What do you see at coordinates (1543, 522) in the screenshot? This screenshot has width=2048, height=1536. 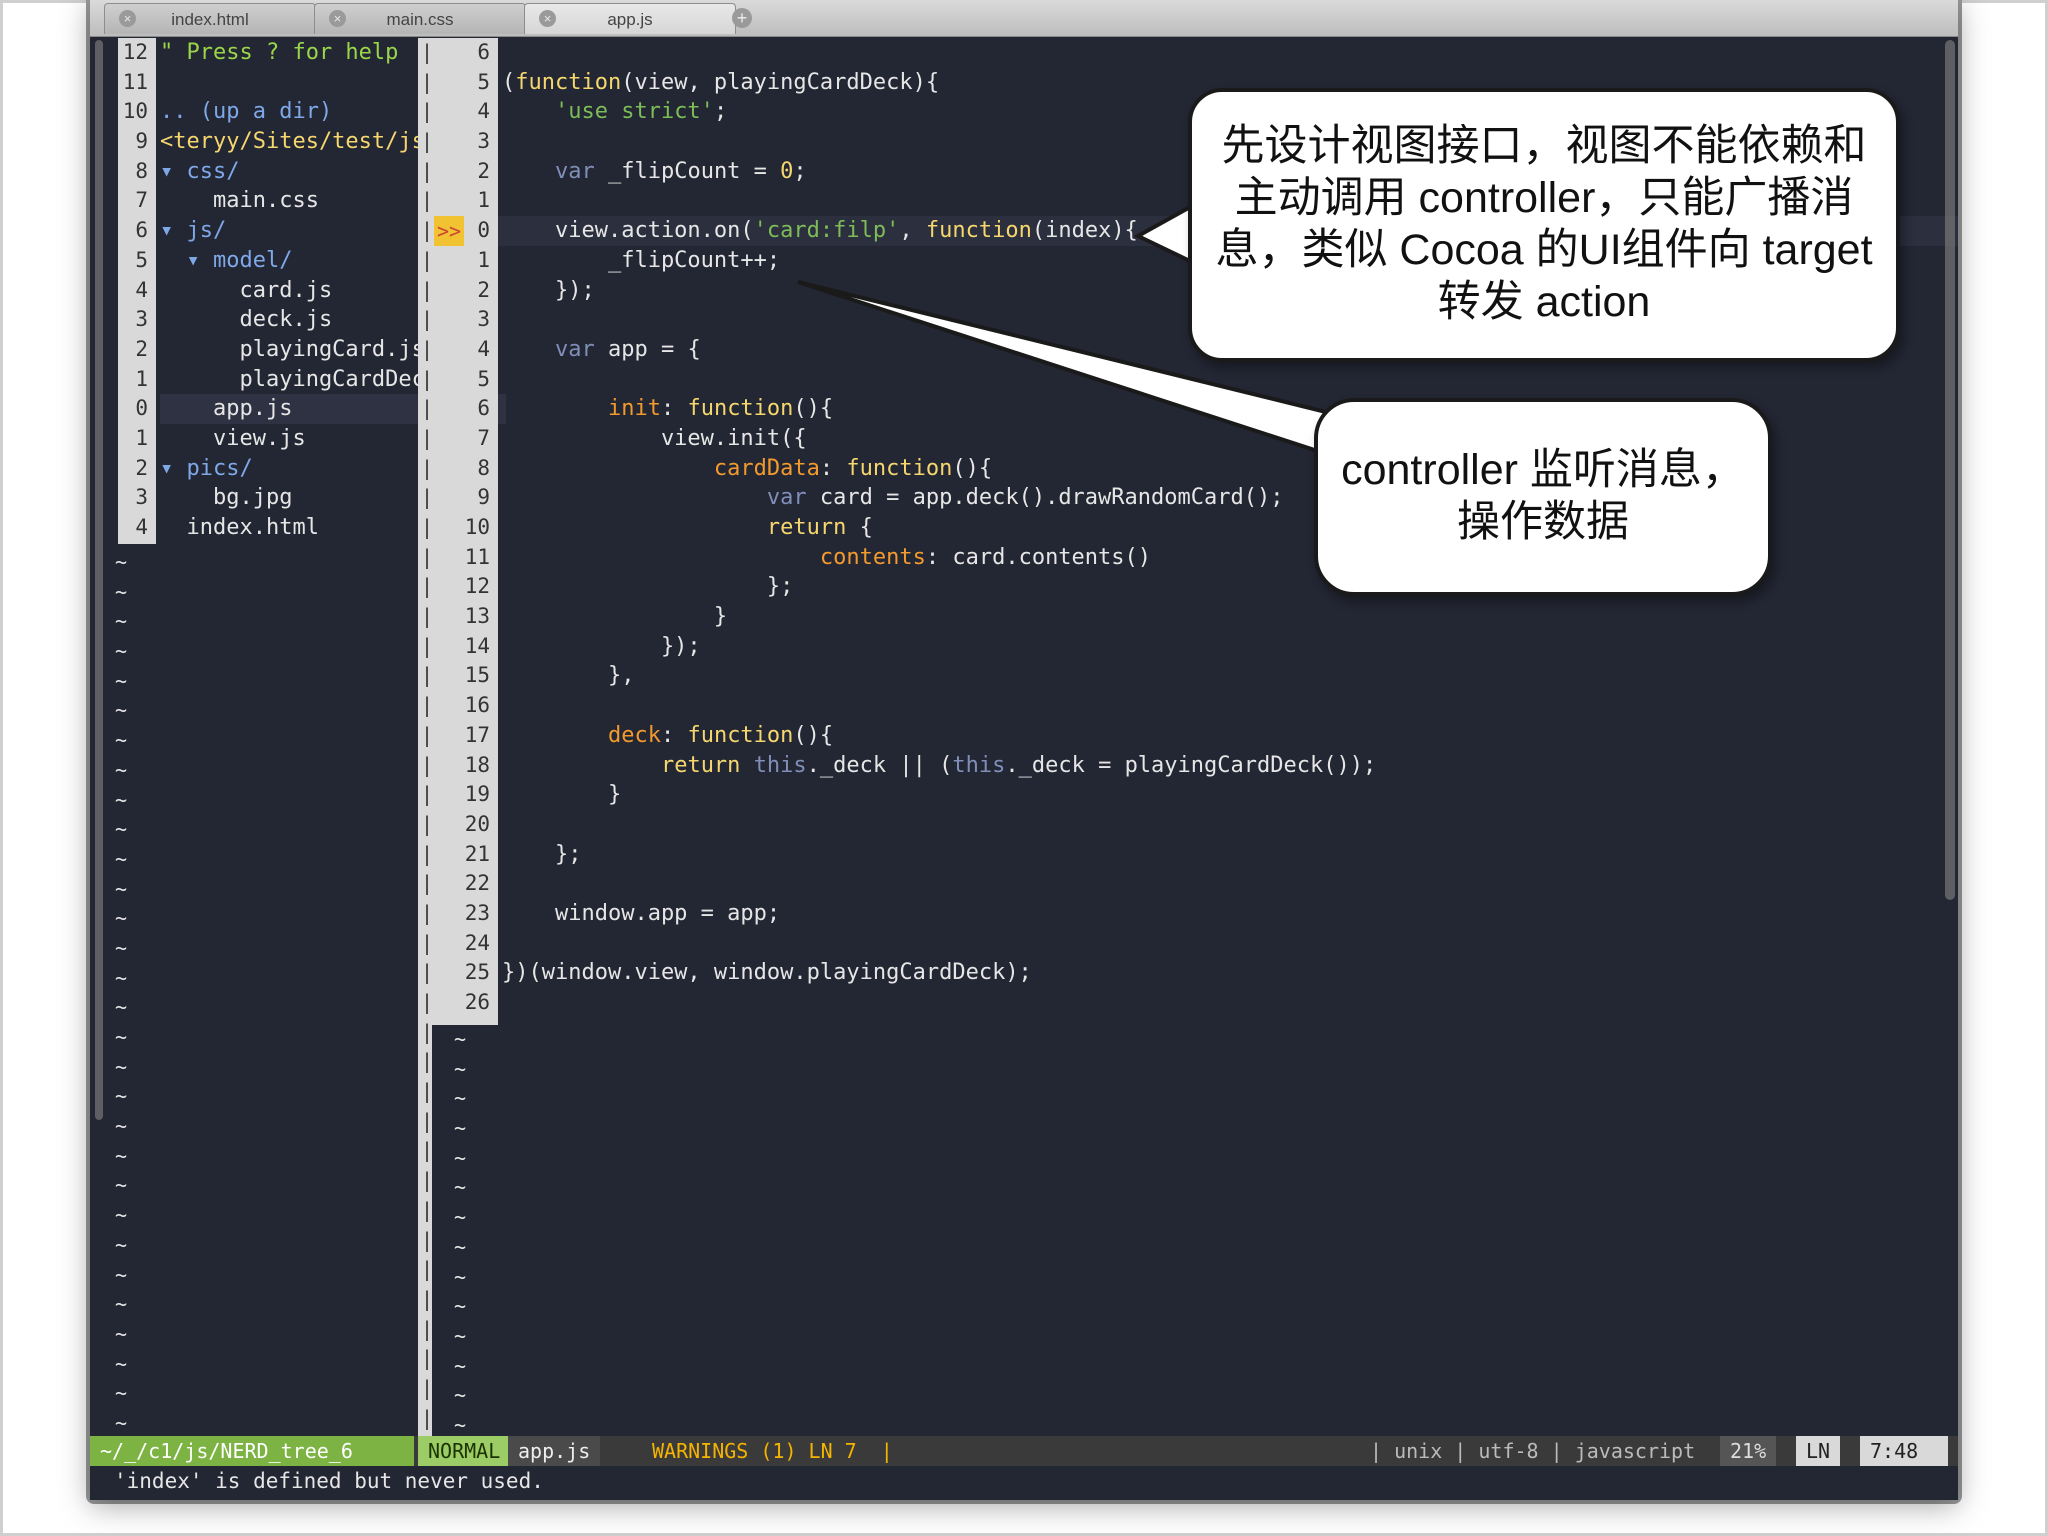 I see `callout-line: 操作数据` at bounding box center [1543, 522].